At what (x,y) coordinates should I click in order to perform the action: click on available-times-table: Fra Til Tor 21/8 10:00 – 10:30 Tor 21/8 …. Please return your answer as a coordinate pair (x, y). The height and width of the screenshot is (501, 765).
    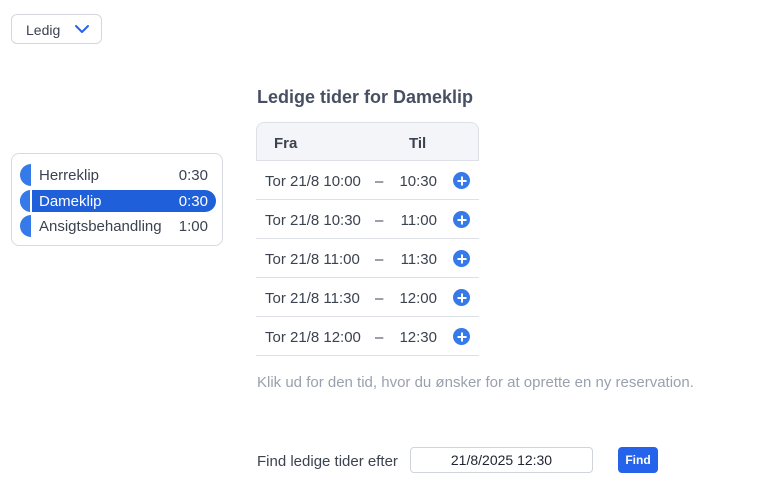
    Looking at the image, I should click on (367, 239).